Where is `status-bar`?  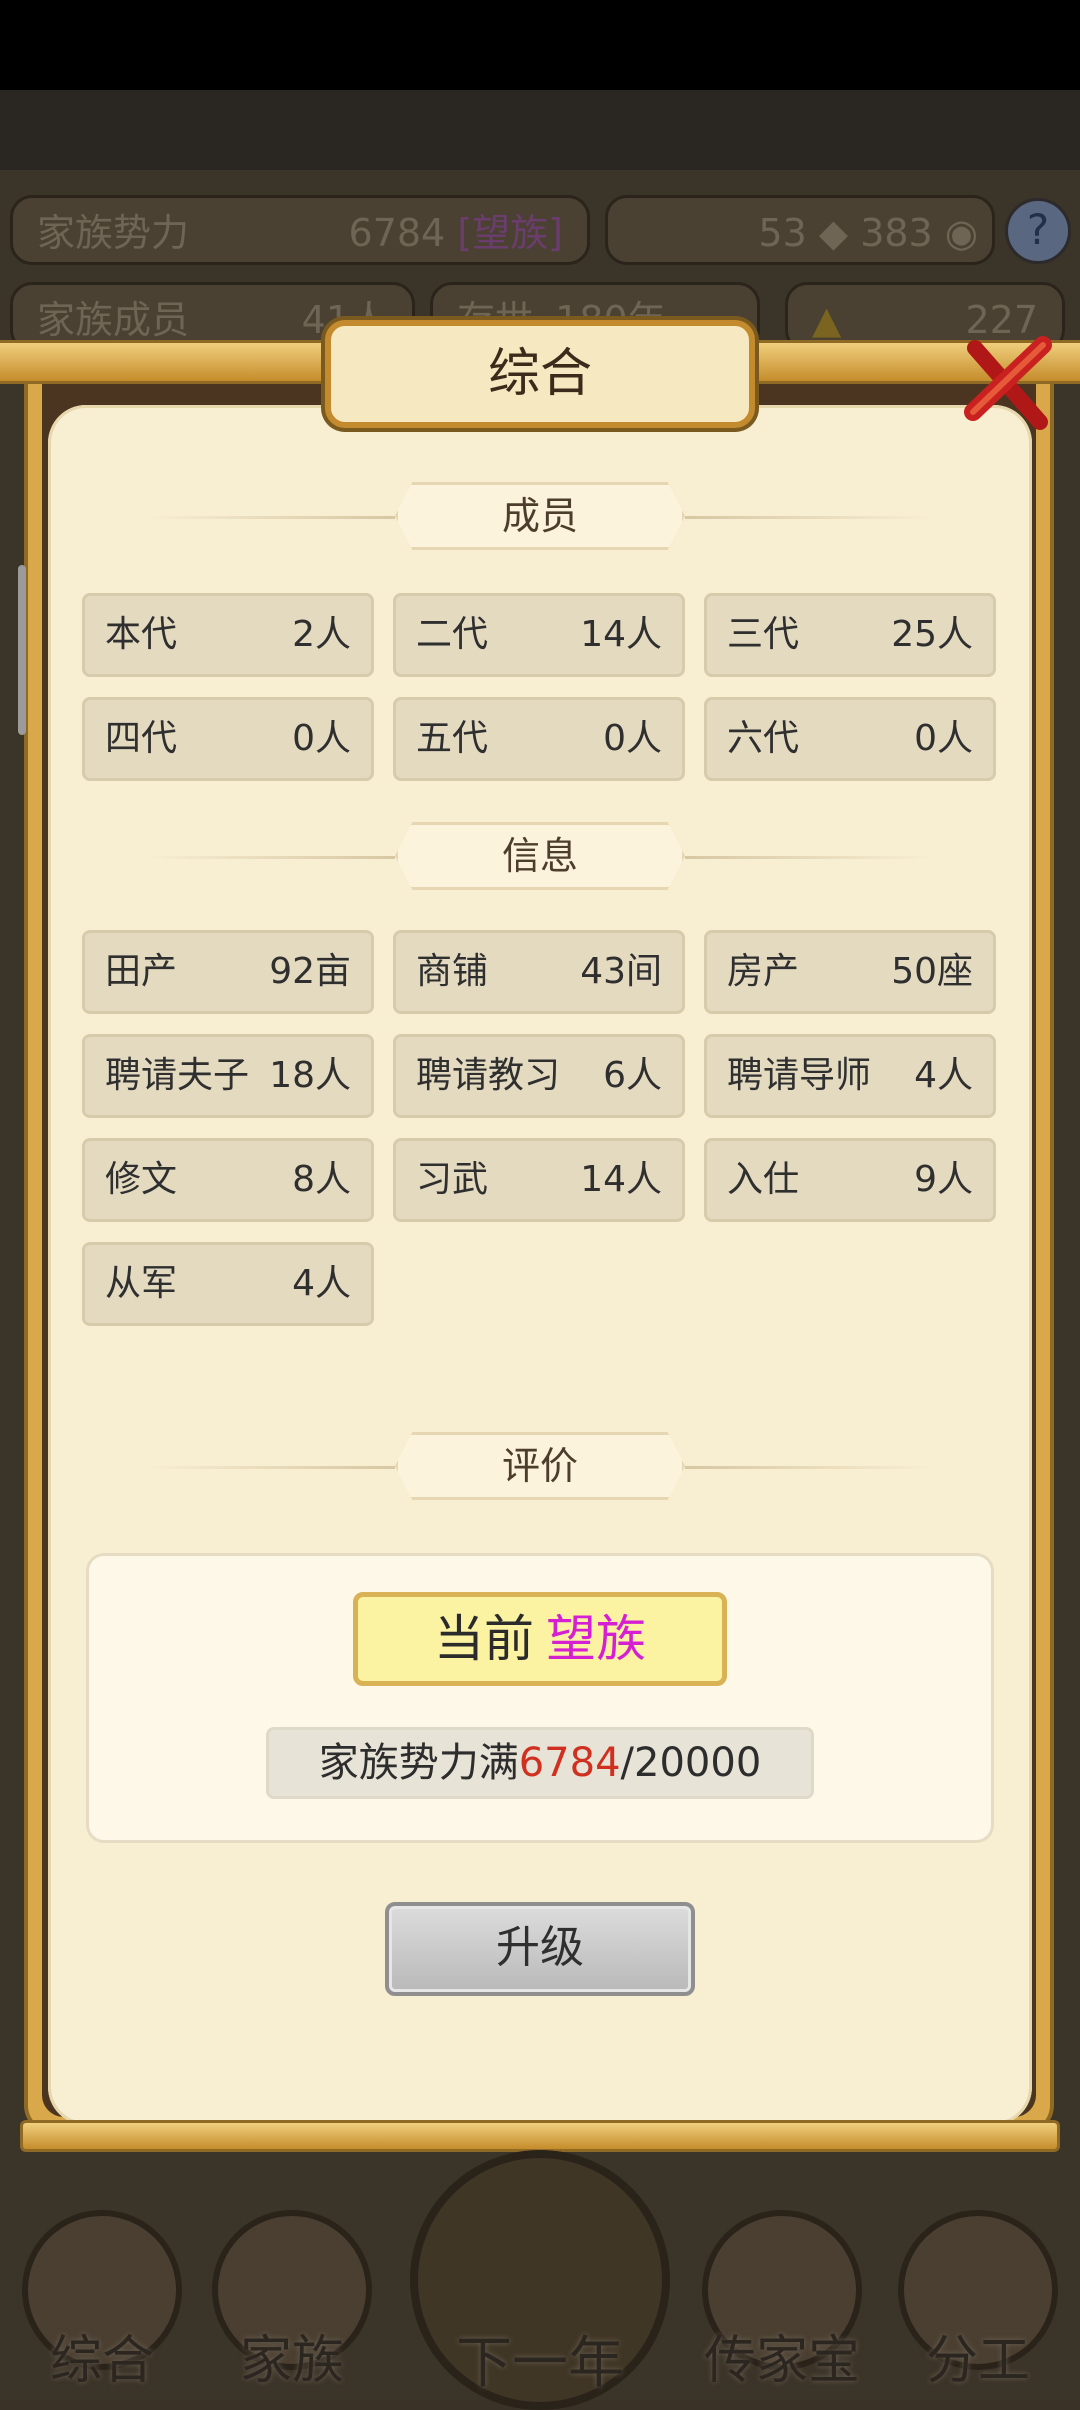 status-bar is located at coordinates (540, 45).